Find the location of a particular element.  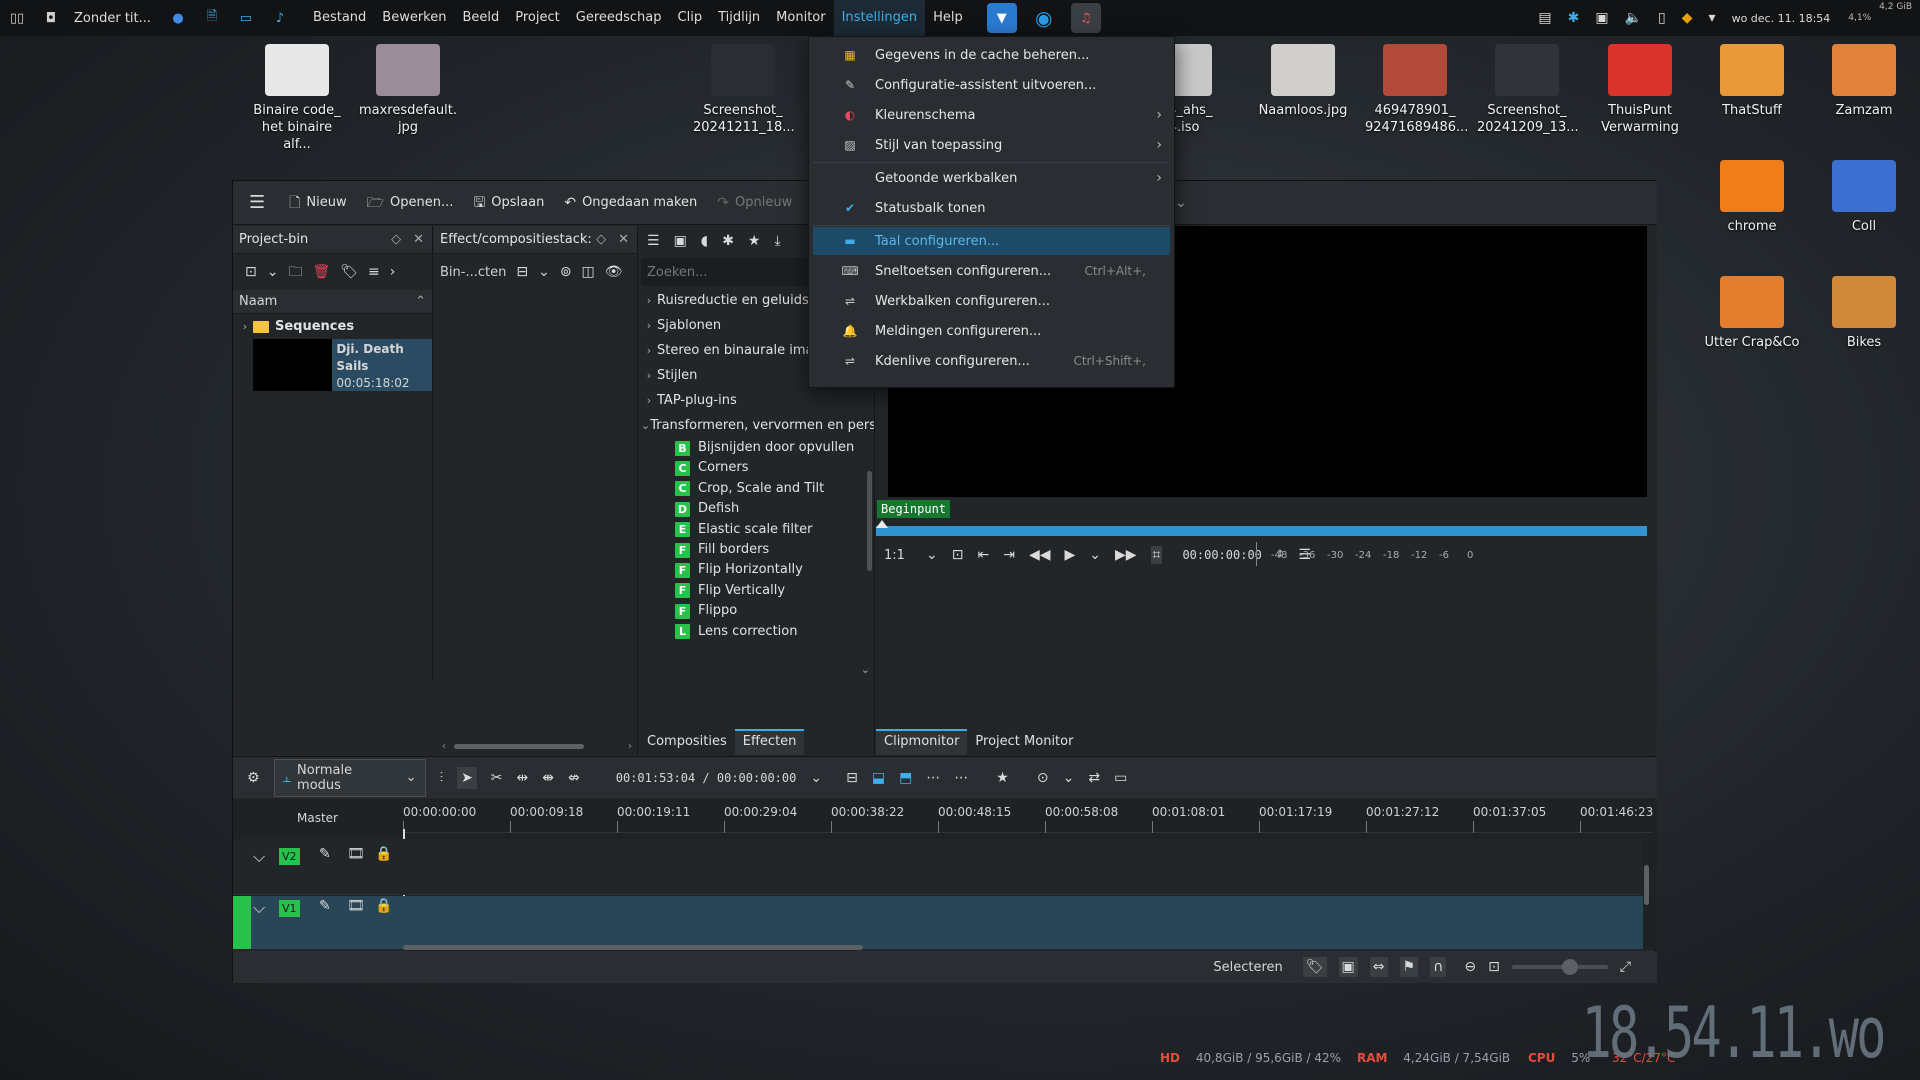

tab-clipmonitor: Clipmonitor is located at coordinates (922, 742).